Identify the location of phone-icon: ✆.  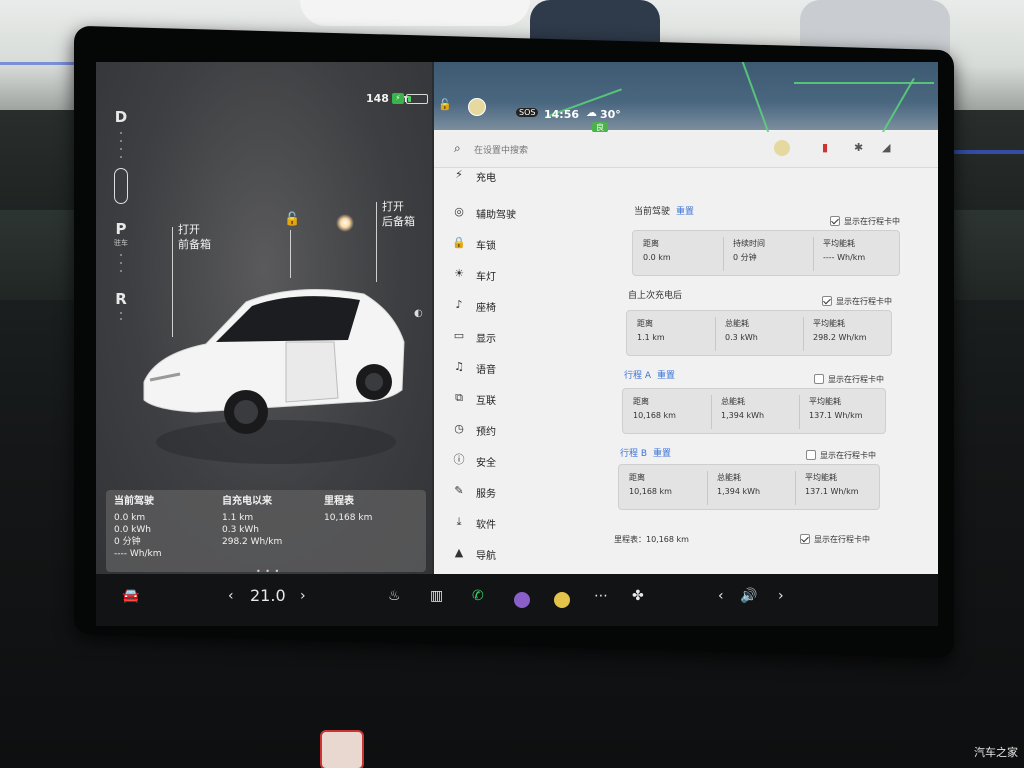
(478, 596).